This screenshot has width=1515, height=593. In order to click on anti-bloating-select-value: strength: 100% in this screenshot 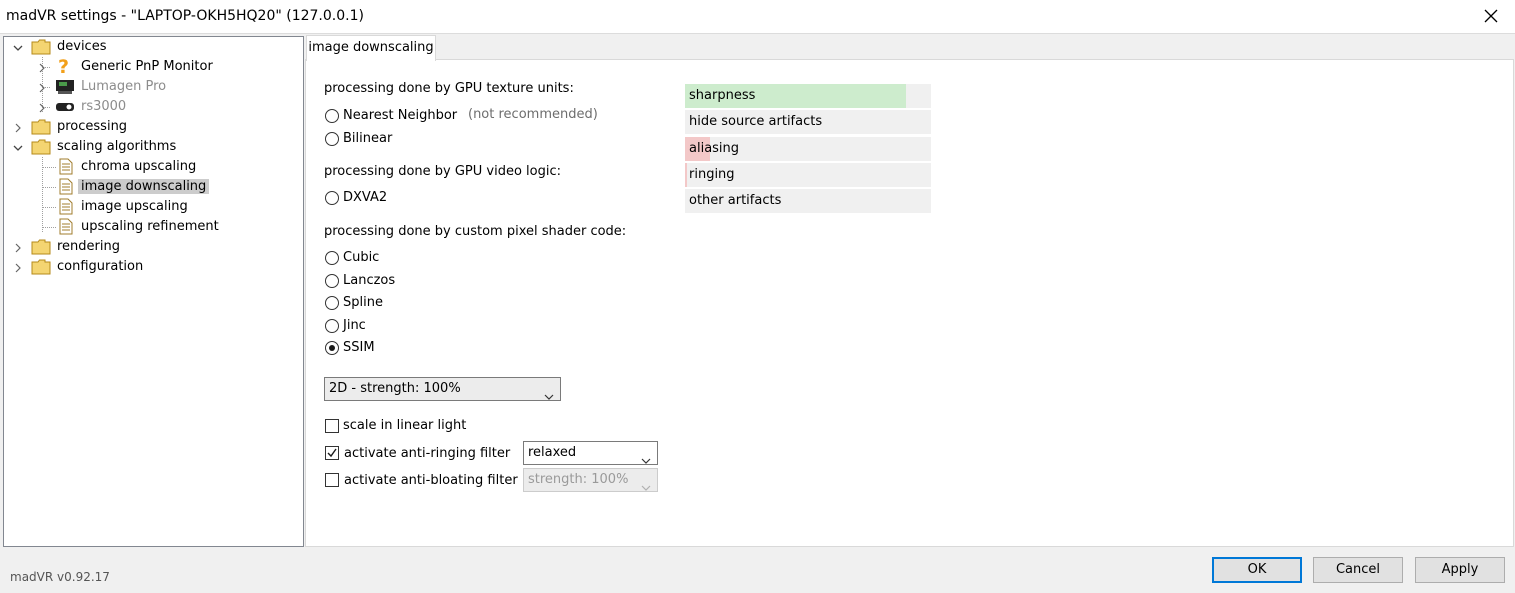, I will do `click(578, 479)`.